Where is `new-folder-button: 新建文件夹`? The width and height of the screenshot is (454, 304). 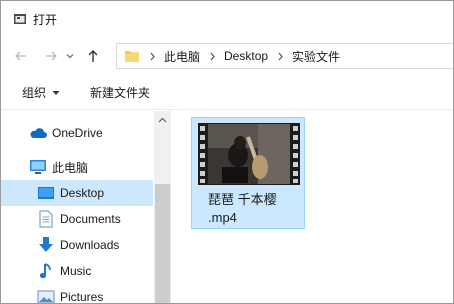 new-folder-button: 新建文件夹 is located at coordinates (120, 92).